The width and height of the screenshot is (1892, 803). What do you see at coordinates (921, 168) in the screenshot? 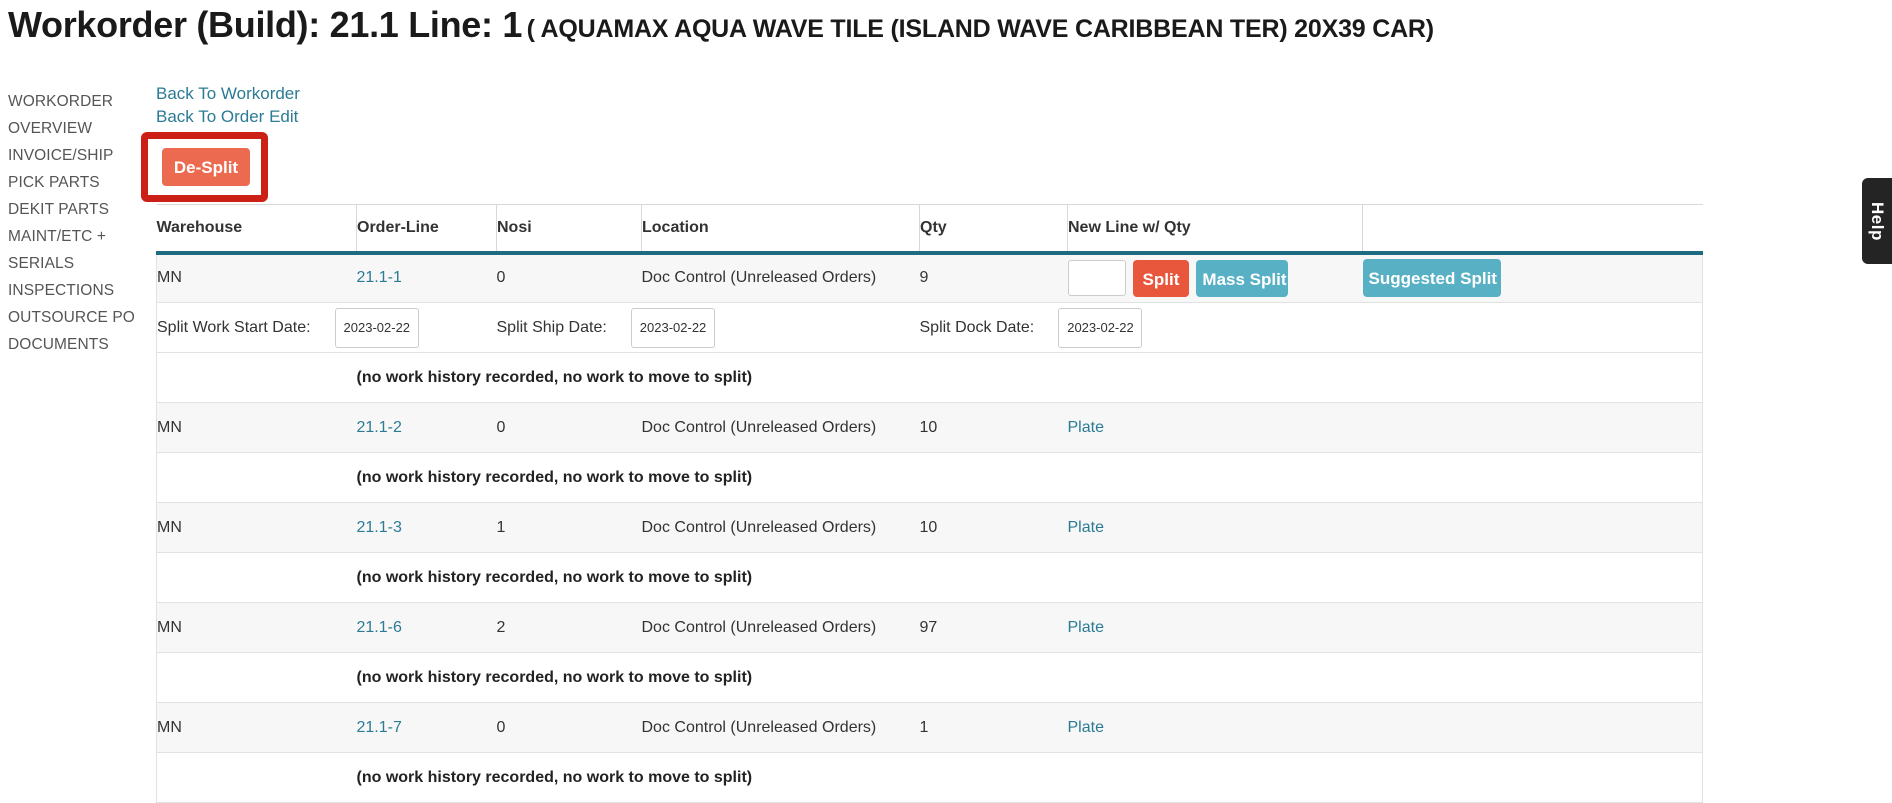
I see `desplit-area: De-Split` at bounding box center [921, 168].